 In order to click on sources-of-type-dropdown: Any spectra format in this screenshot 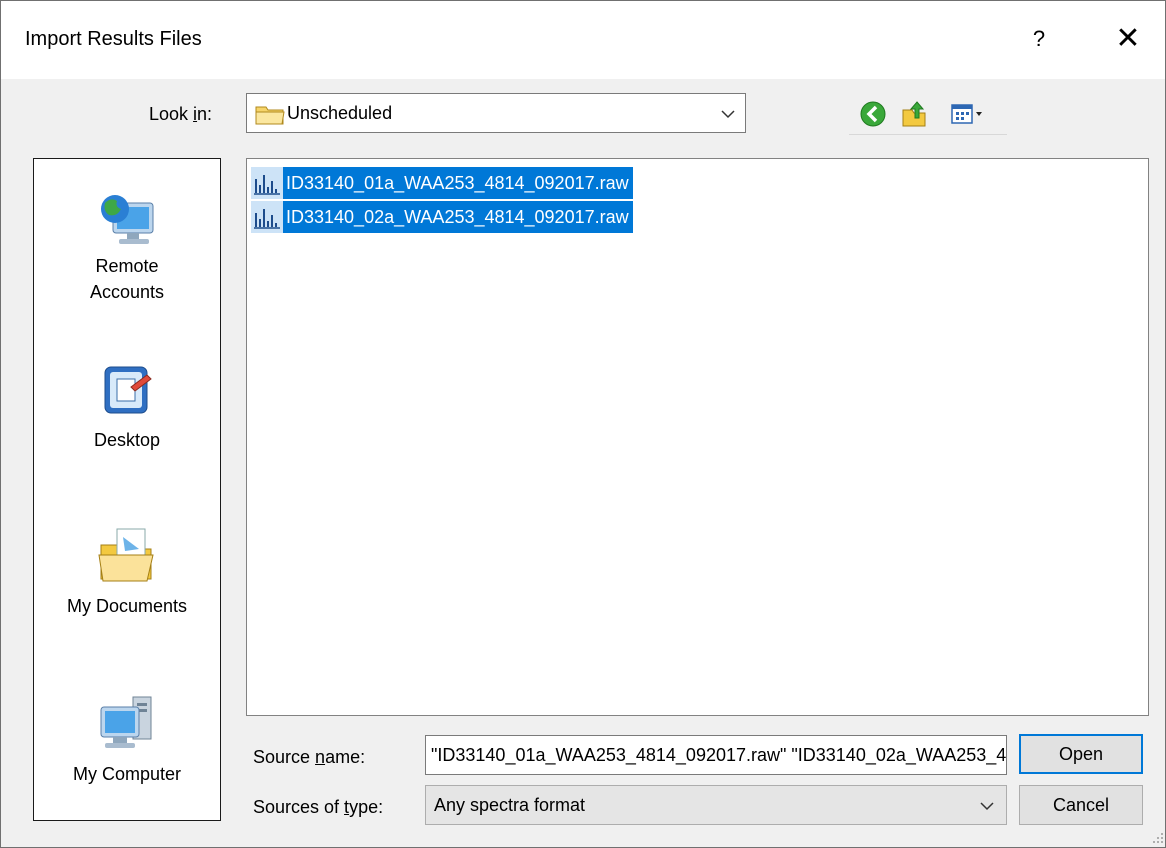, I will do `click(716, 805)`.